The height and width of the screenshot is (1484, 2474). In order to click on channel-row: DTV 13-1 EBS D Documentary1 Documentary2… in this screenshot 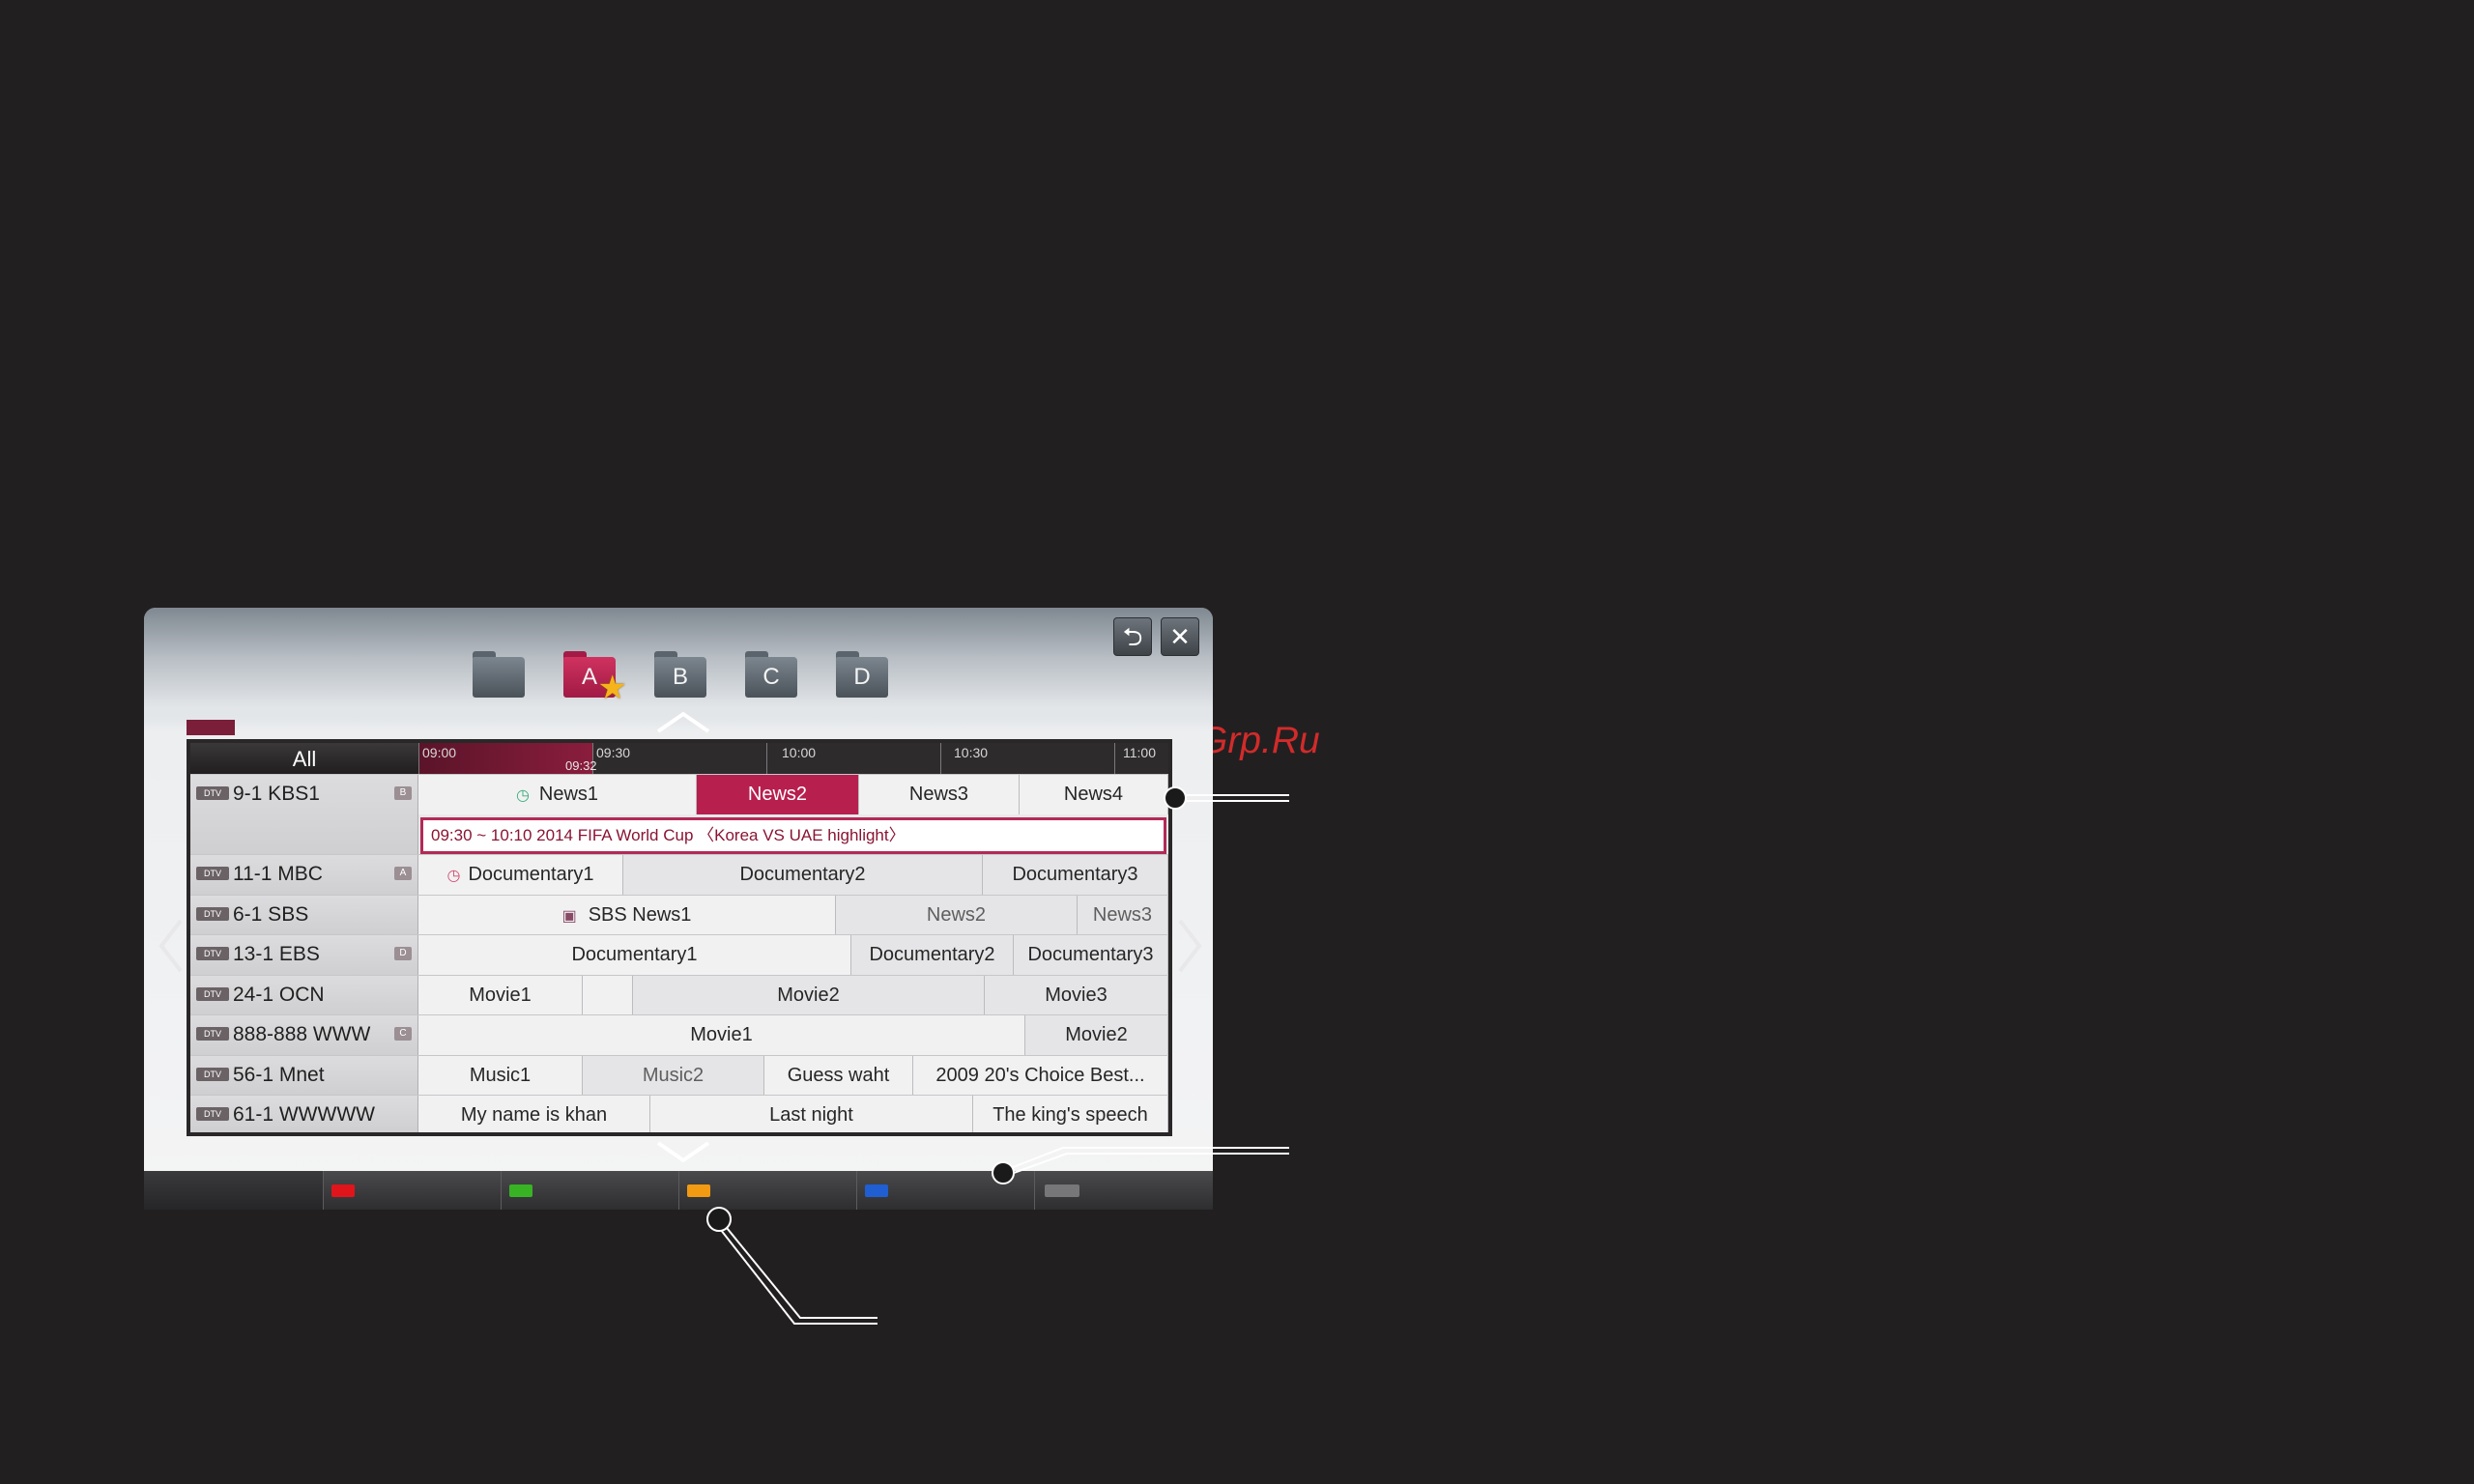, I will do `click(679, 955)`.